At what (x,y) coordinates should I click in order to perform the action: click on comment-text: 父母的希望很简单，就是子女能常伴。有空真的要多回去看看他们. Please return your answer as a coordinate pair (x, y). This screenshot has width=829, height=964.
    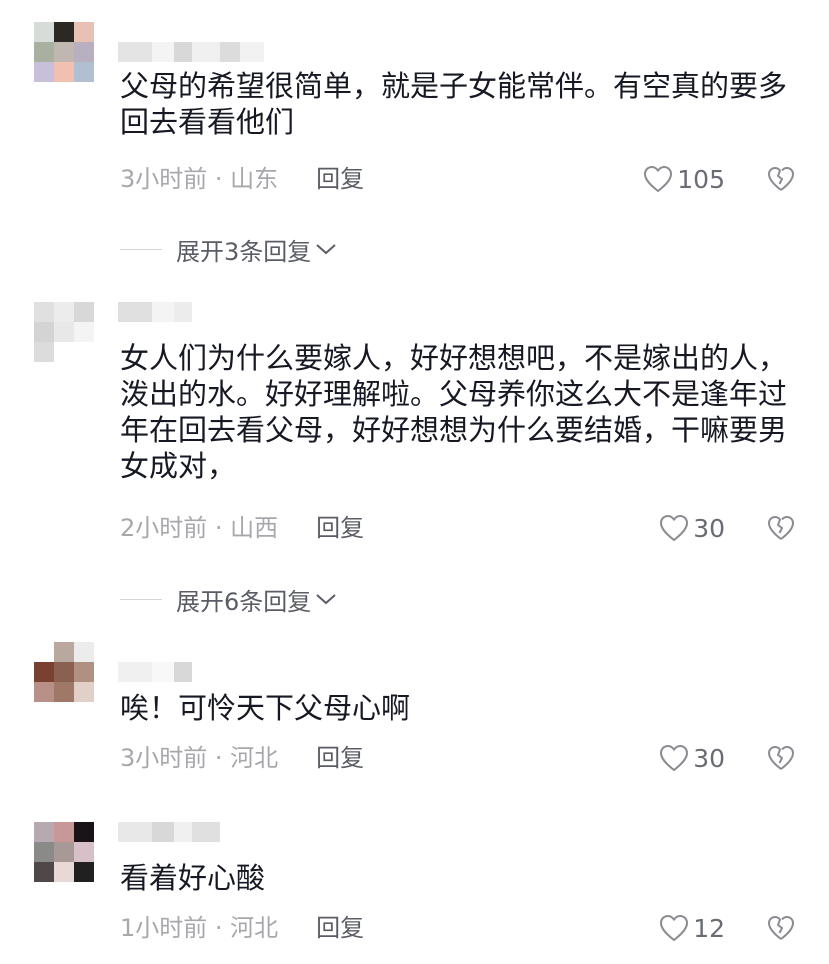
    Looking at the image, I should click on (454, 104).